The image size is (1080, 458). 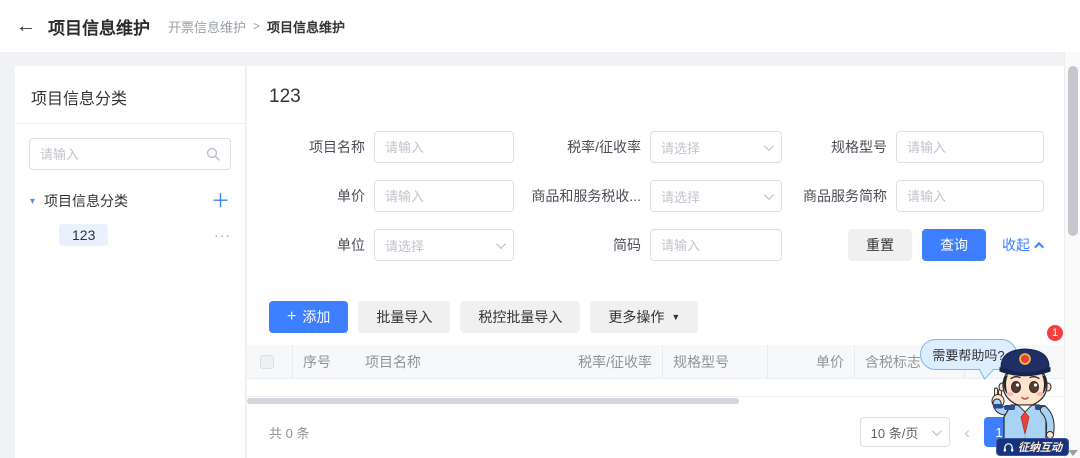 What do you see at coordinates (316, 317) in the screenshot?
I see `add-label: 添加` at bounding box center [316, 317].